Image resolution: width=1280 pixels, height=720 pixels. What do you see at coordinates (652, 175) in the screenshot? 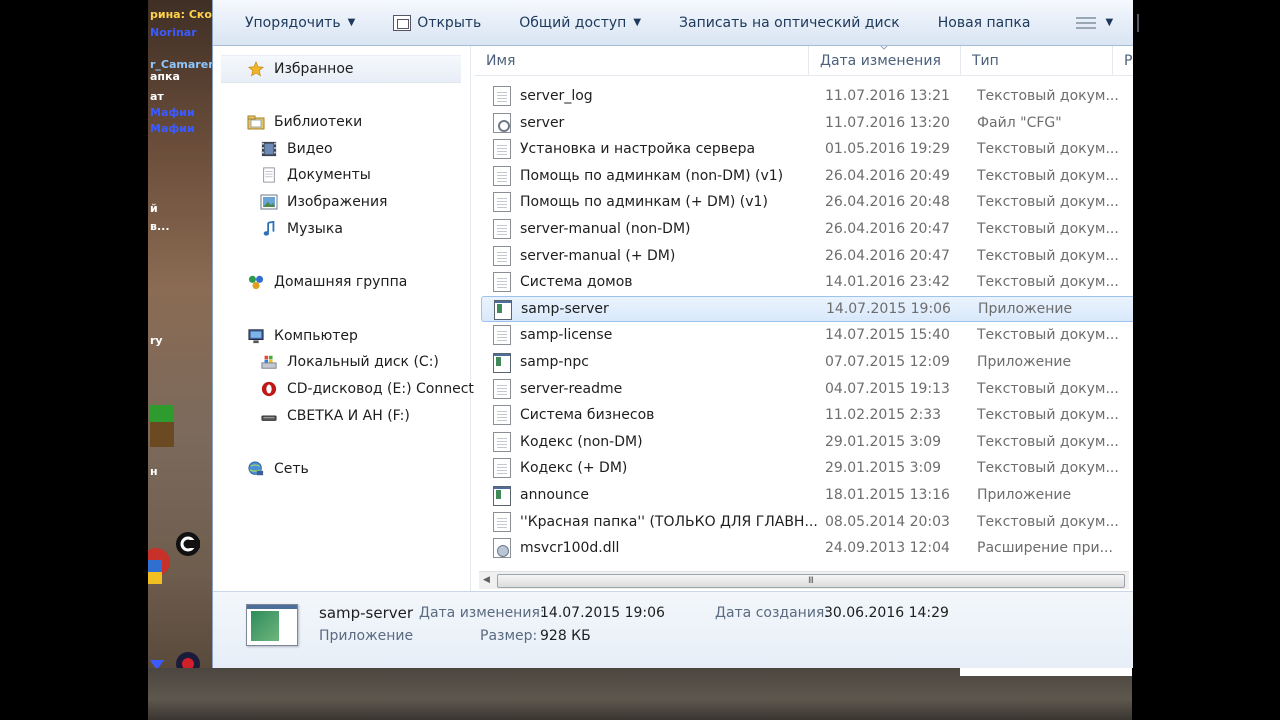
I see `file-name: Помощь по админкам (non-DM) (v1)` at bounding box center [652, 175].